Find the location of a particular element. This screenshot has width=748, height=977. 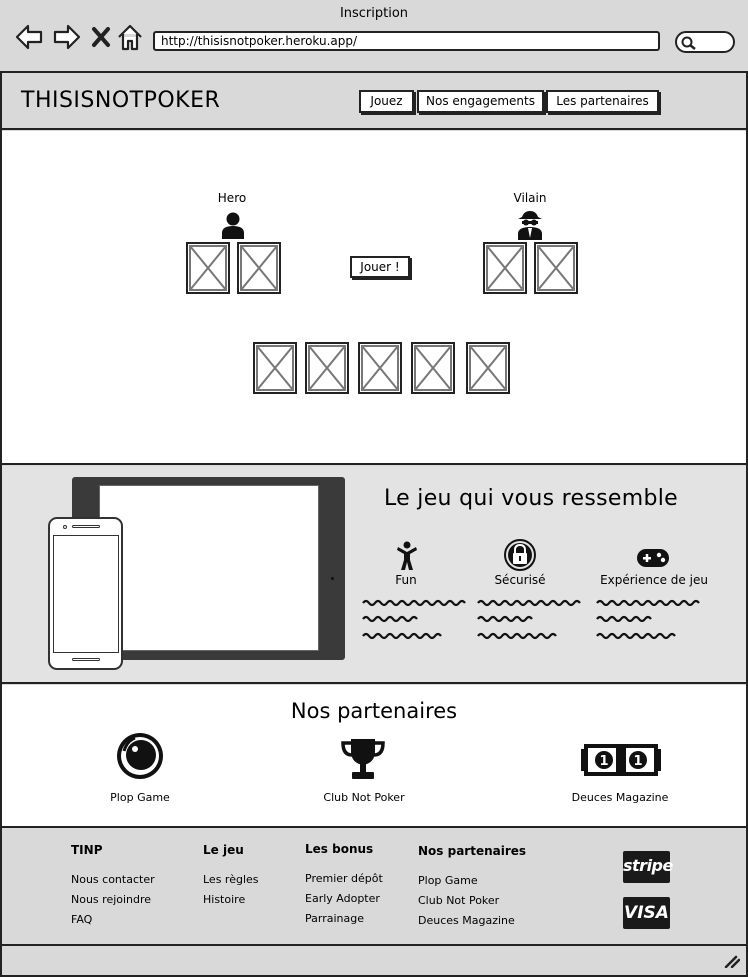

site-logo: THISISNOTPOKER is located at coordinates (120, 100).